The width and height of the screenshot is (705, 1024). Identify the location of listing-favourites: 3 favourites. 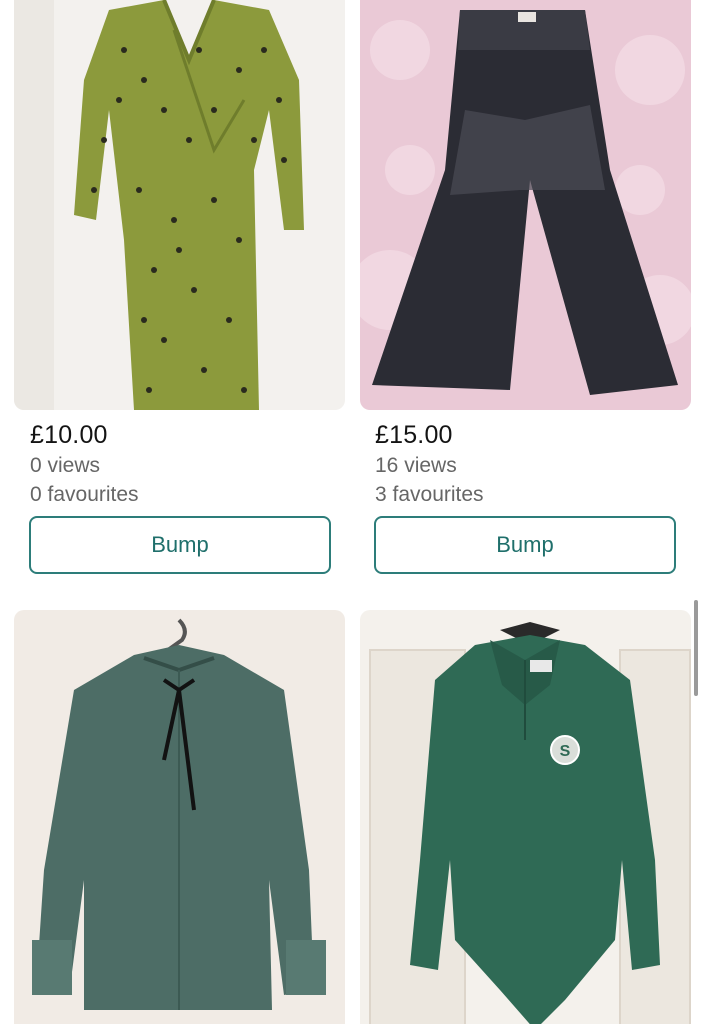
(429, 494).